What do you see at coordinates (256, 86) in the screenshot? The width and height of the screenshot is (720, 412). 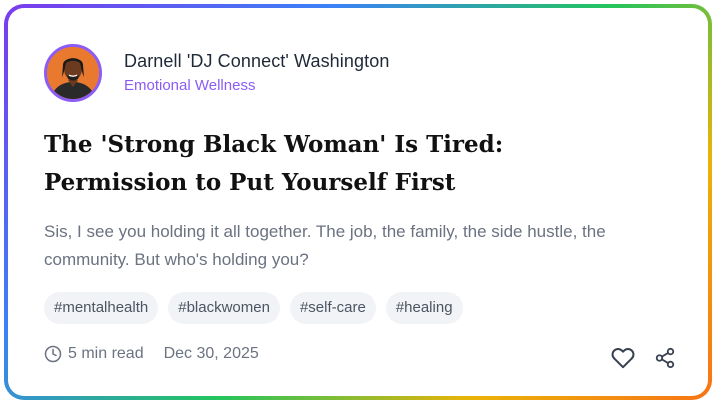 I see `author-category: Emotional Wellness` at bounding box center [256, 86].